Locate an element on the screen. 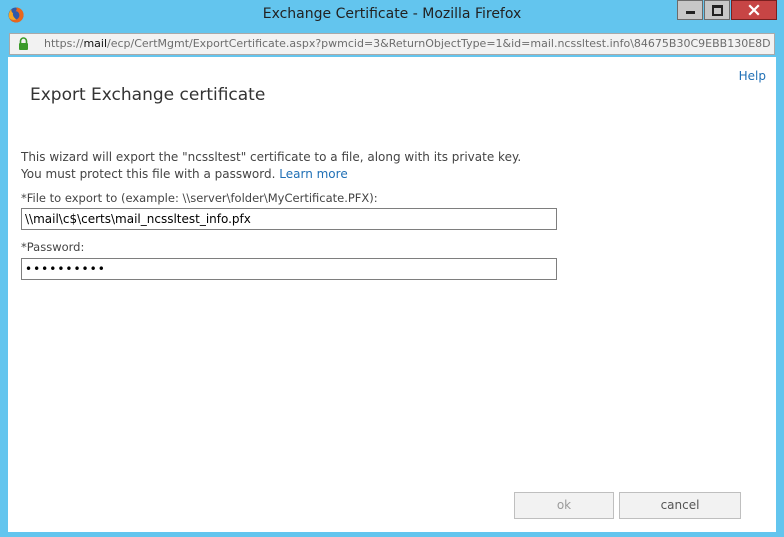 The image size is (784, 537). maximize-button is located at coordinates (717, 10).